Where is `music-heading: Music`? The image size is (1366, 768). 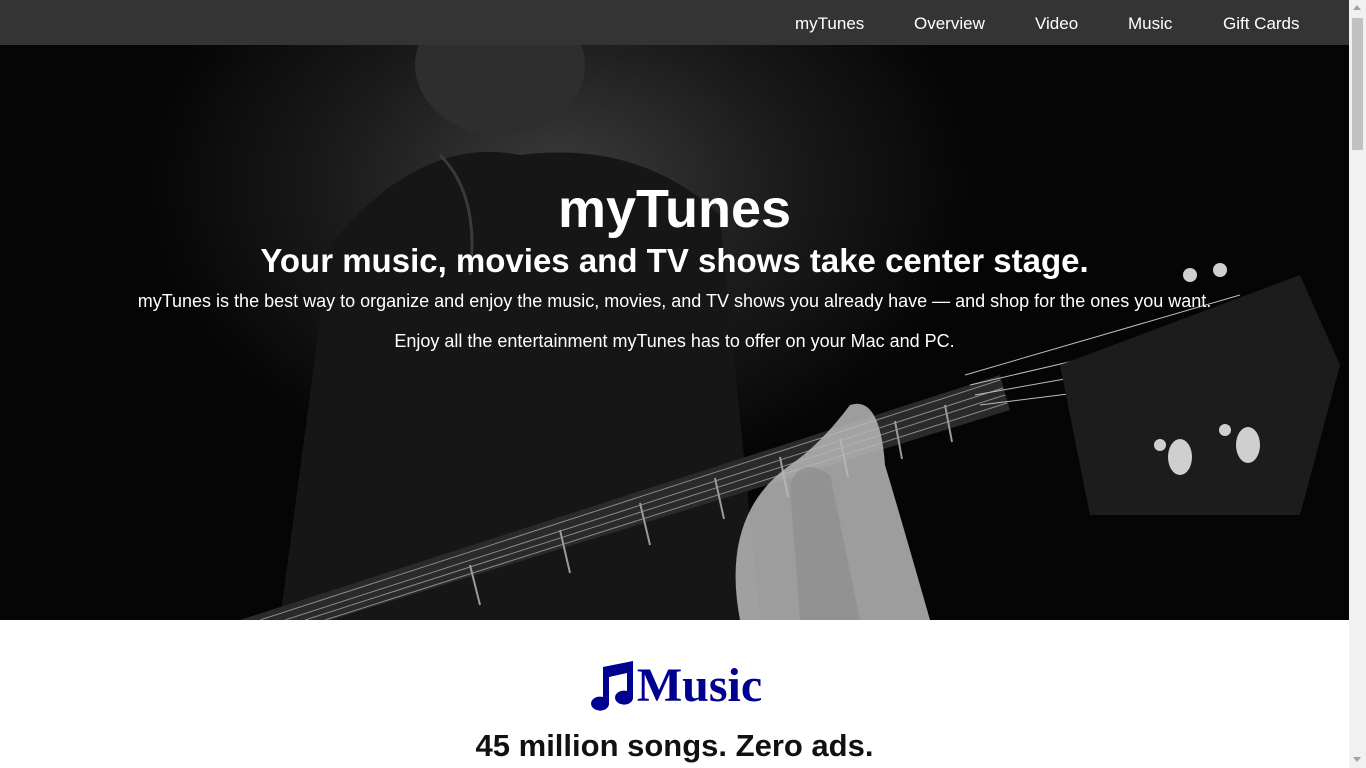
music-heading: Music is located at coordinates (674, 686).